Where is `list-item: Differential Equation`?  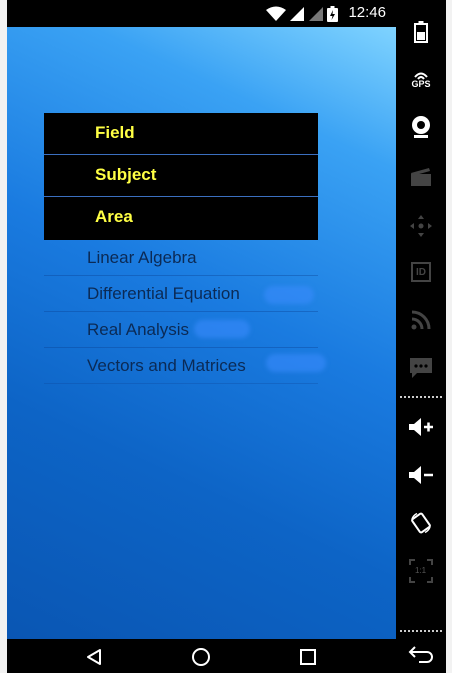 list-item: Differential Equation is located at coordinates (181, 294).